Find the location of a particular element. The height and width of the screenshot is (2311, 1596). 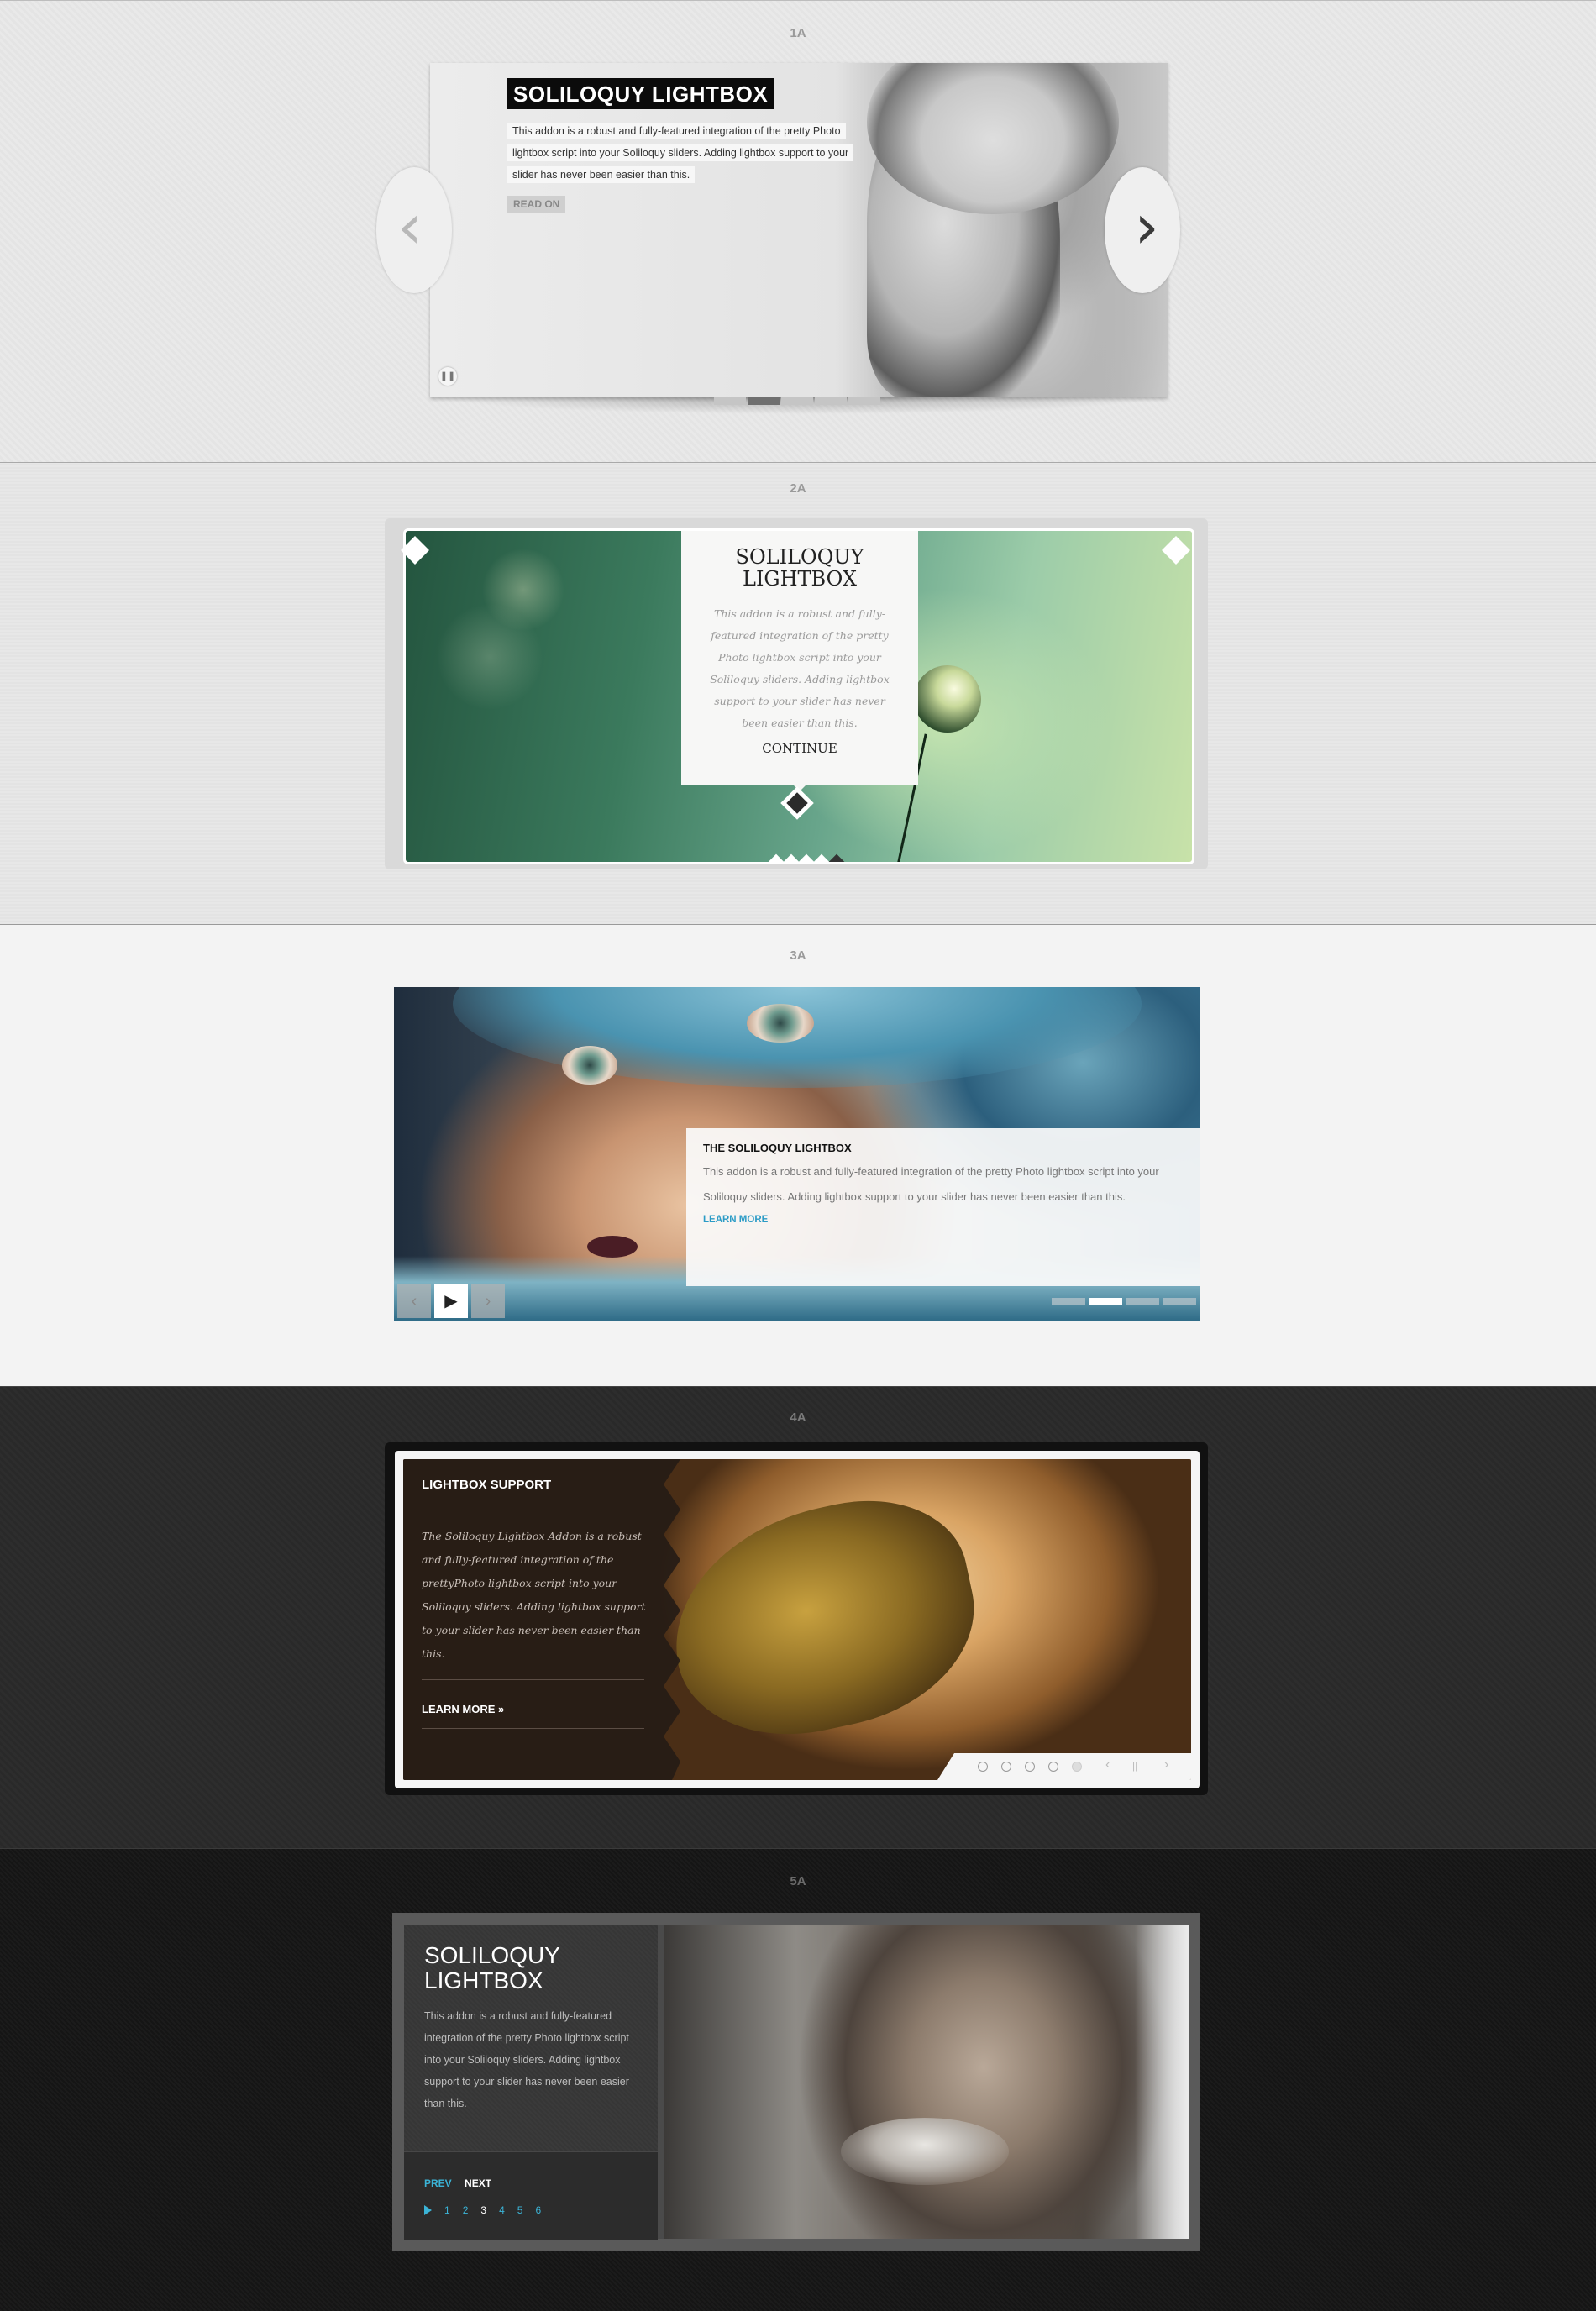

photo-lips is located at coordinates (612, 1247).